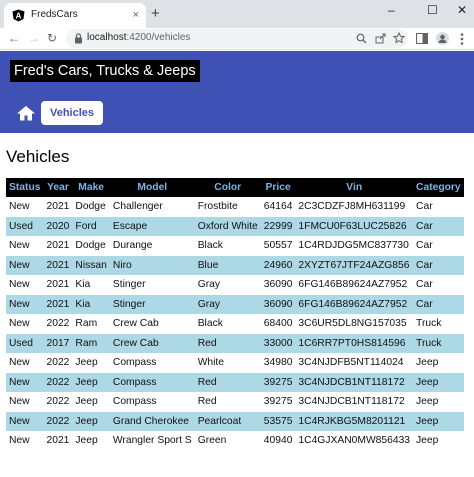 Image resolution: width=474 pixels, height=477 pixels. What do you see at coordinates (237, 38) in the screenshot?
I see `address-bar: localhost:4200/vehicles` at bounding box center [237, 38].